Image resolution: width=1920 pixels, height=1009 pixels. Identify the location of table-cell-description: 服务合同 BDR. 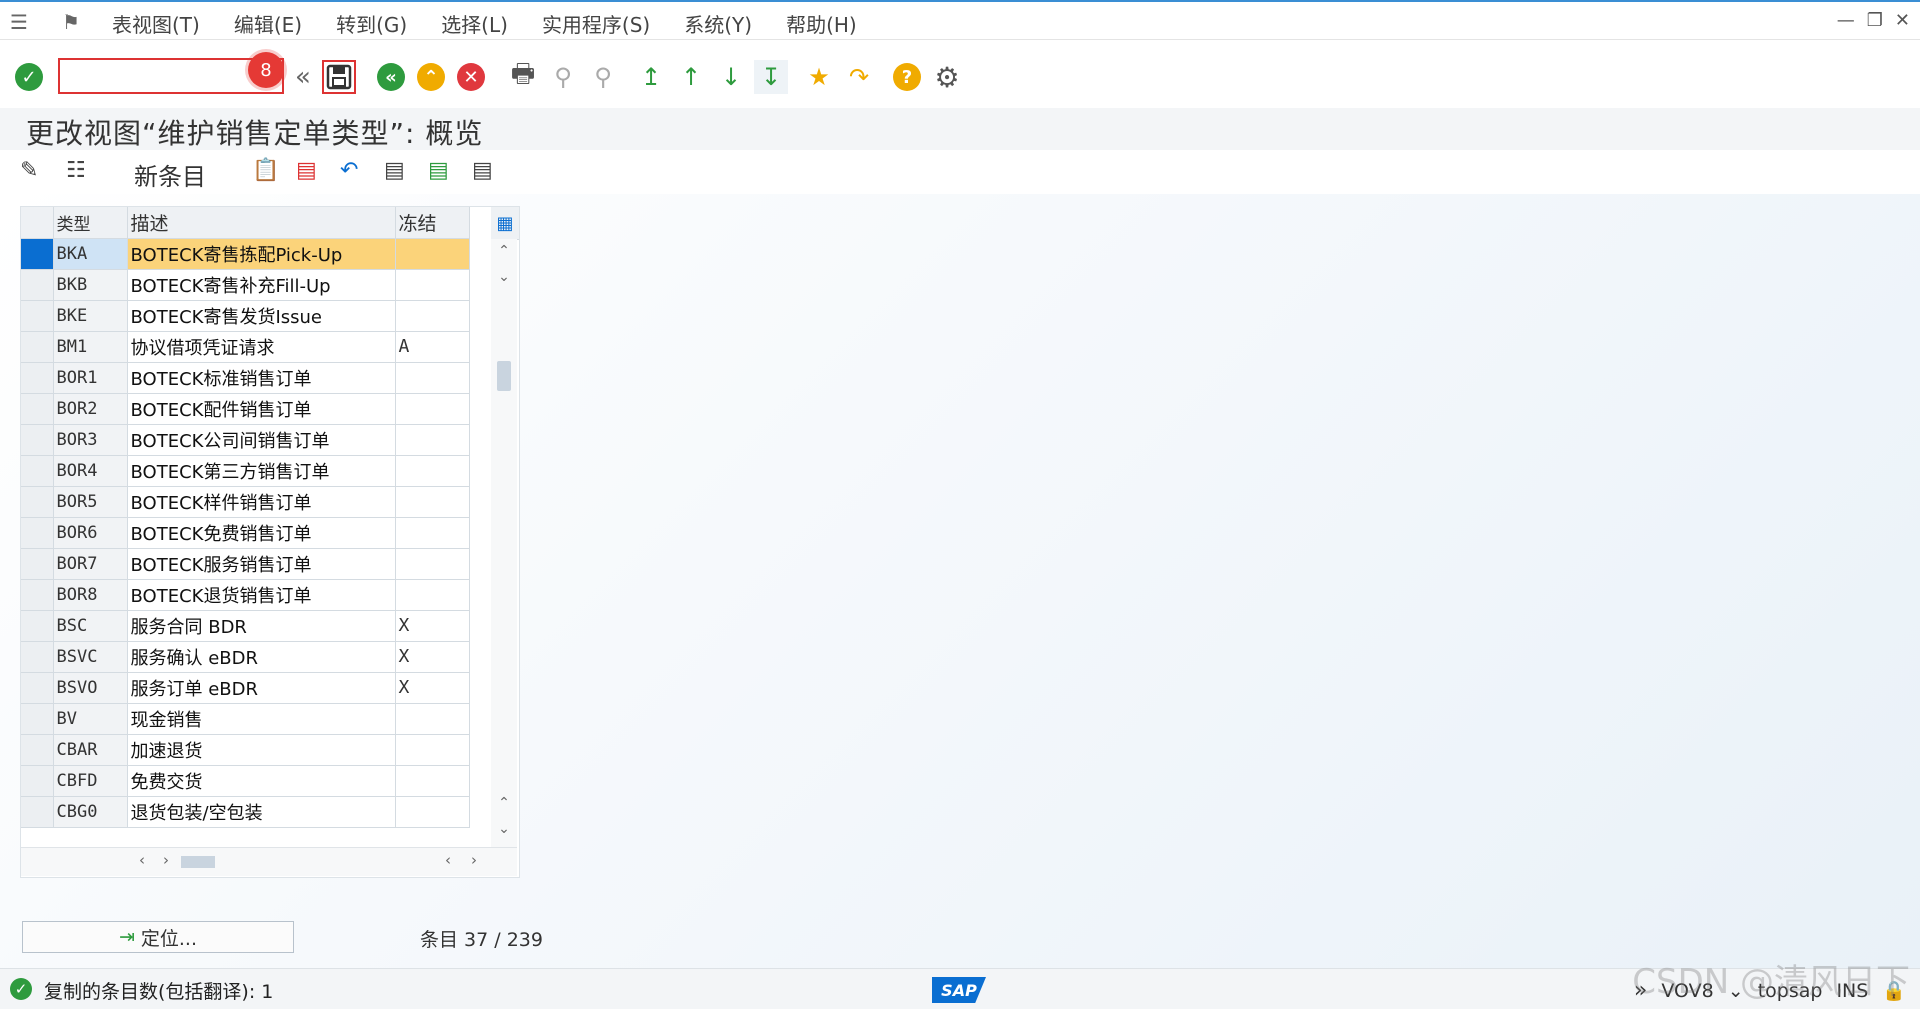
(261, 626).